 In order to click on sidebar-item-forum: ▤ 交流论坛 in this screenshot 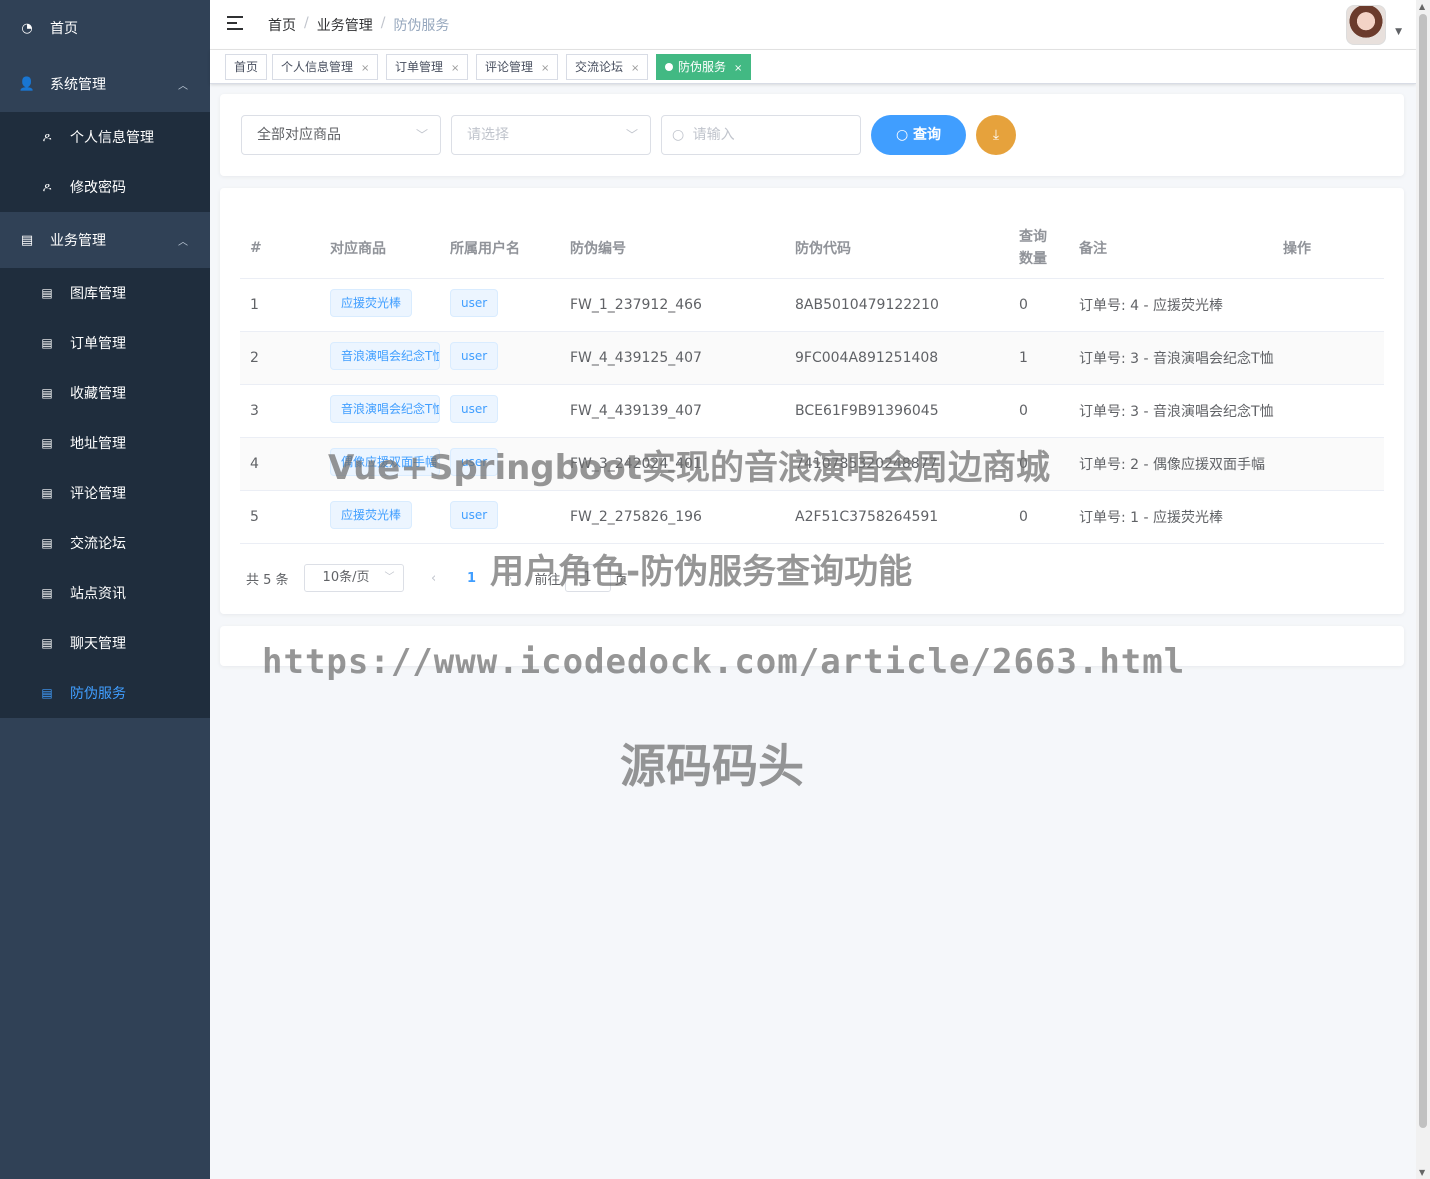, I will do `click(105, 543)`.